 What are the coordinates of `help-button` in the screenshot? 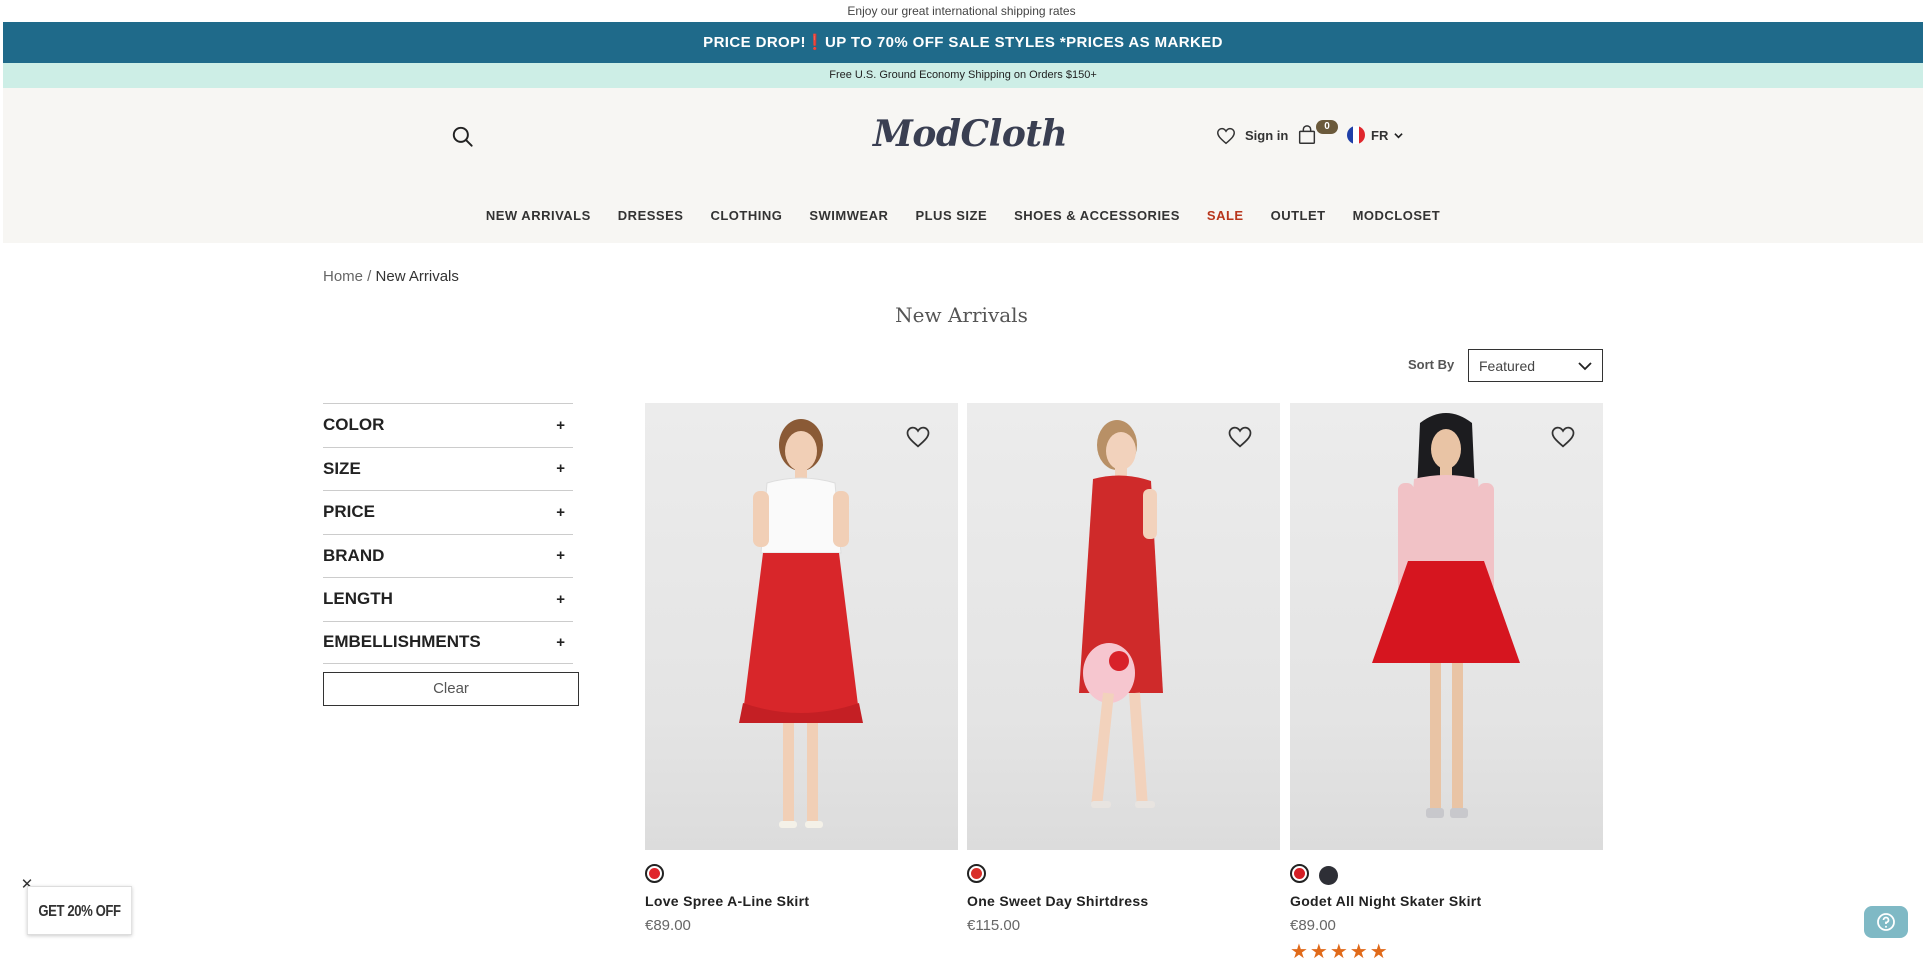 It's located at (1886, 922).